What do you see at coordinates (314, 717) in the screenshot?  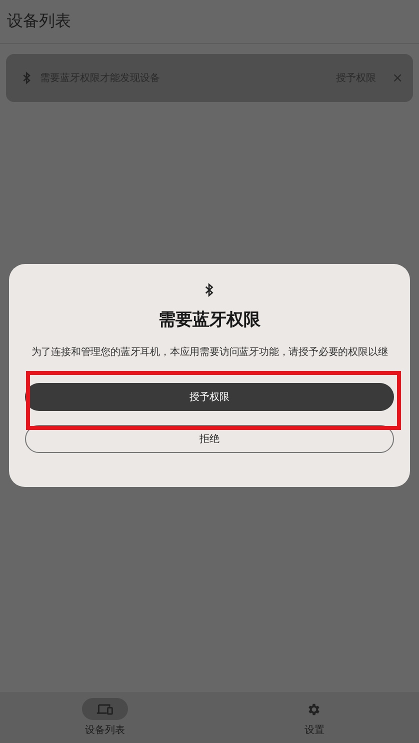 I see `nav-tab: 设置` at bounding box center [314, 717].